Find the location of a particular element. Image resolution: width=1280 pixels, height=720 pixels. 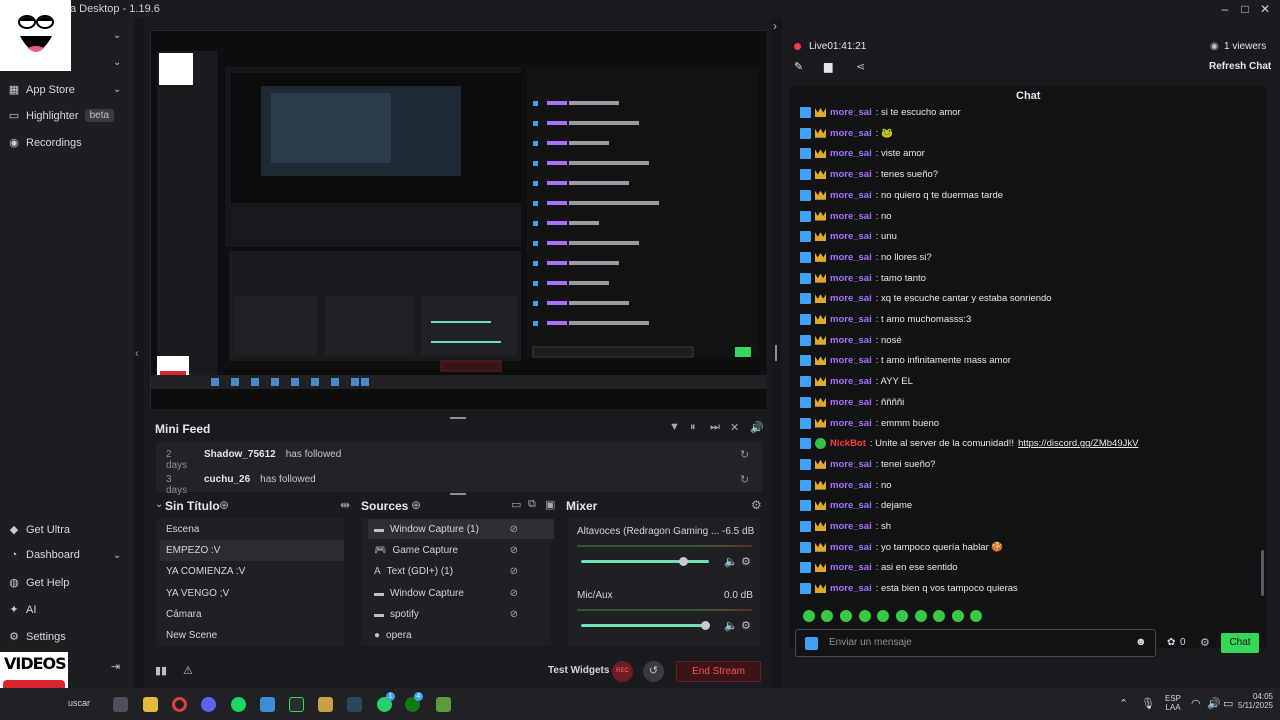

speaker-icon: 🔊 is located at coordinates (1214, 703).